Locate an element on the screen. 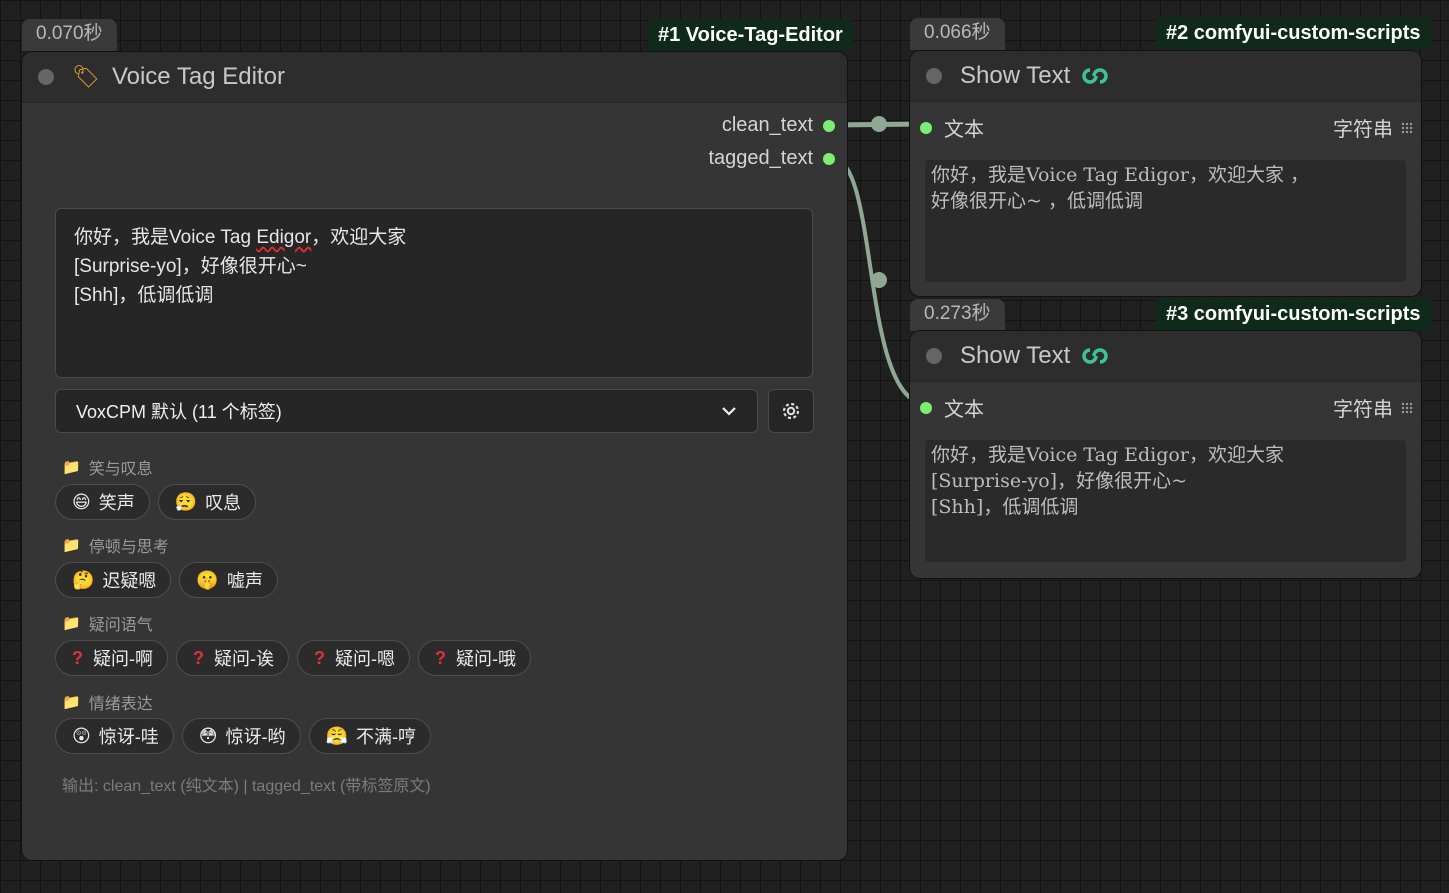 This screenshot has height=893, width=1449. tag-chip-hesitate: 🤔 迟疑嗯 is located at coordinates (113, 580).